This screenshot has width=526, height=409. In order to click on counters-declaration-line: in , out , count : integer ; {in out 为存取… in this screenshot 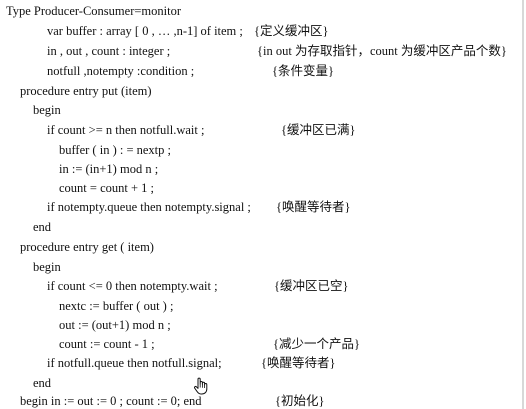, I will do `click(284, 51)`.